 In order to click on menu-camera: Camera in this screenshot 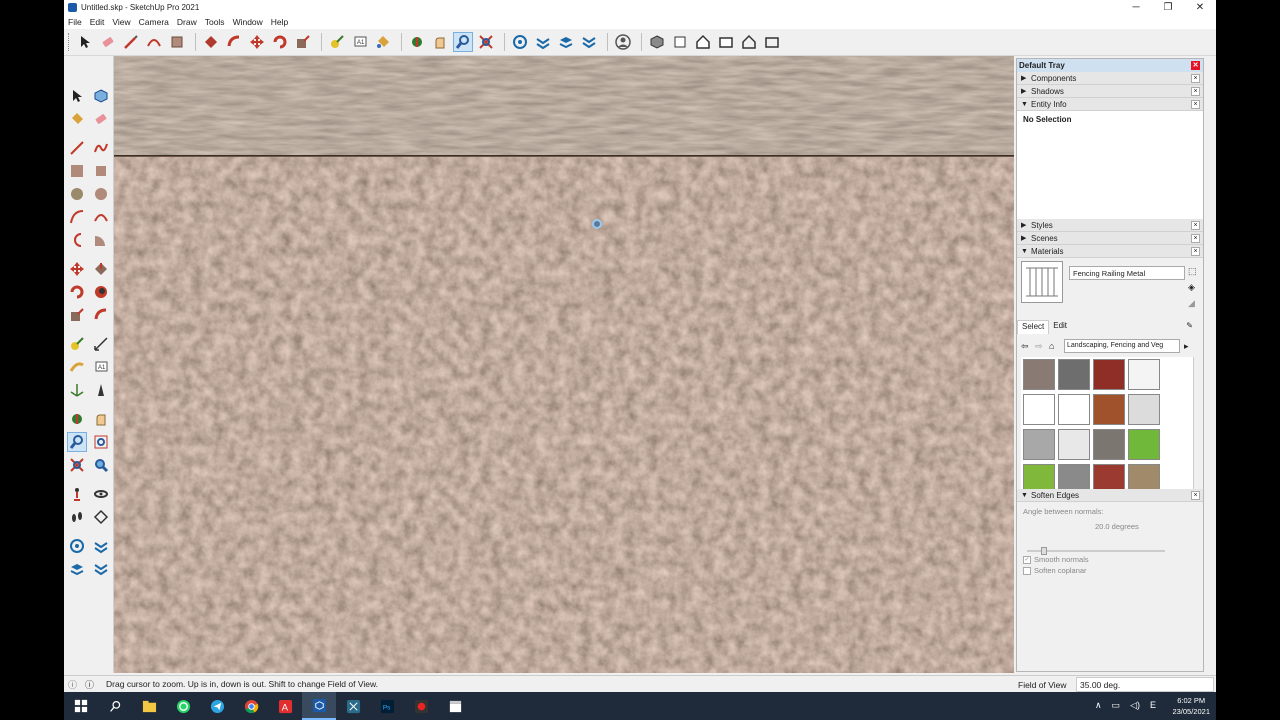, I will do `click(154, 22)`.